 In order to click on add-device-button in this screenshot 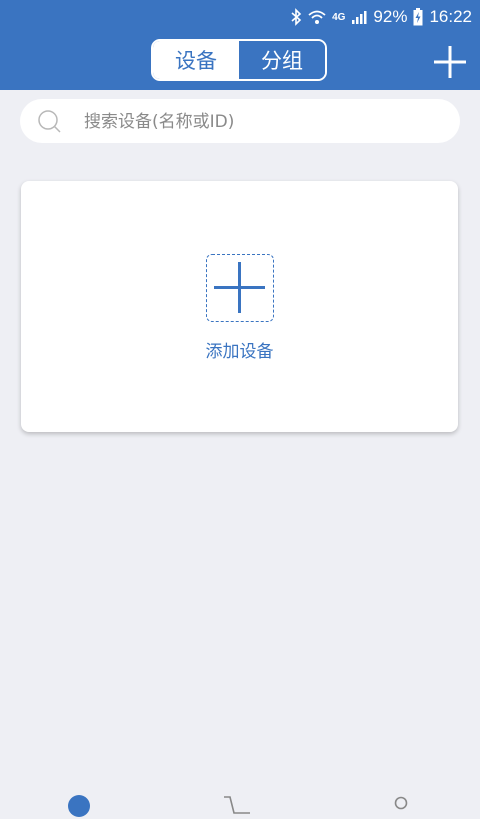, I will do `click(240, 288)`.